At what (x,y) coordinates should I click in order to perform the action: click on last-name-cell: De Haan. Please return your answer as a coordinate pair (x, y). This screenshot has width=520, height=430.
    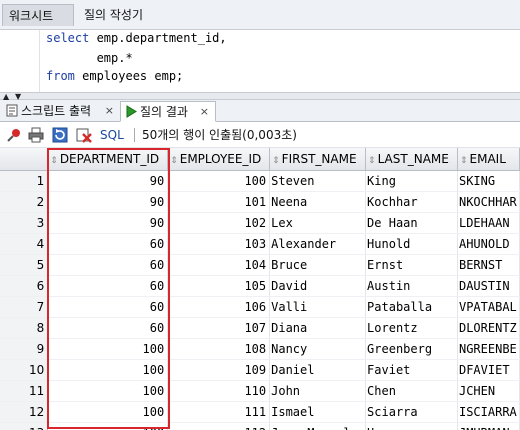
    Looking at the image, I should click on (411, 223).